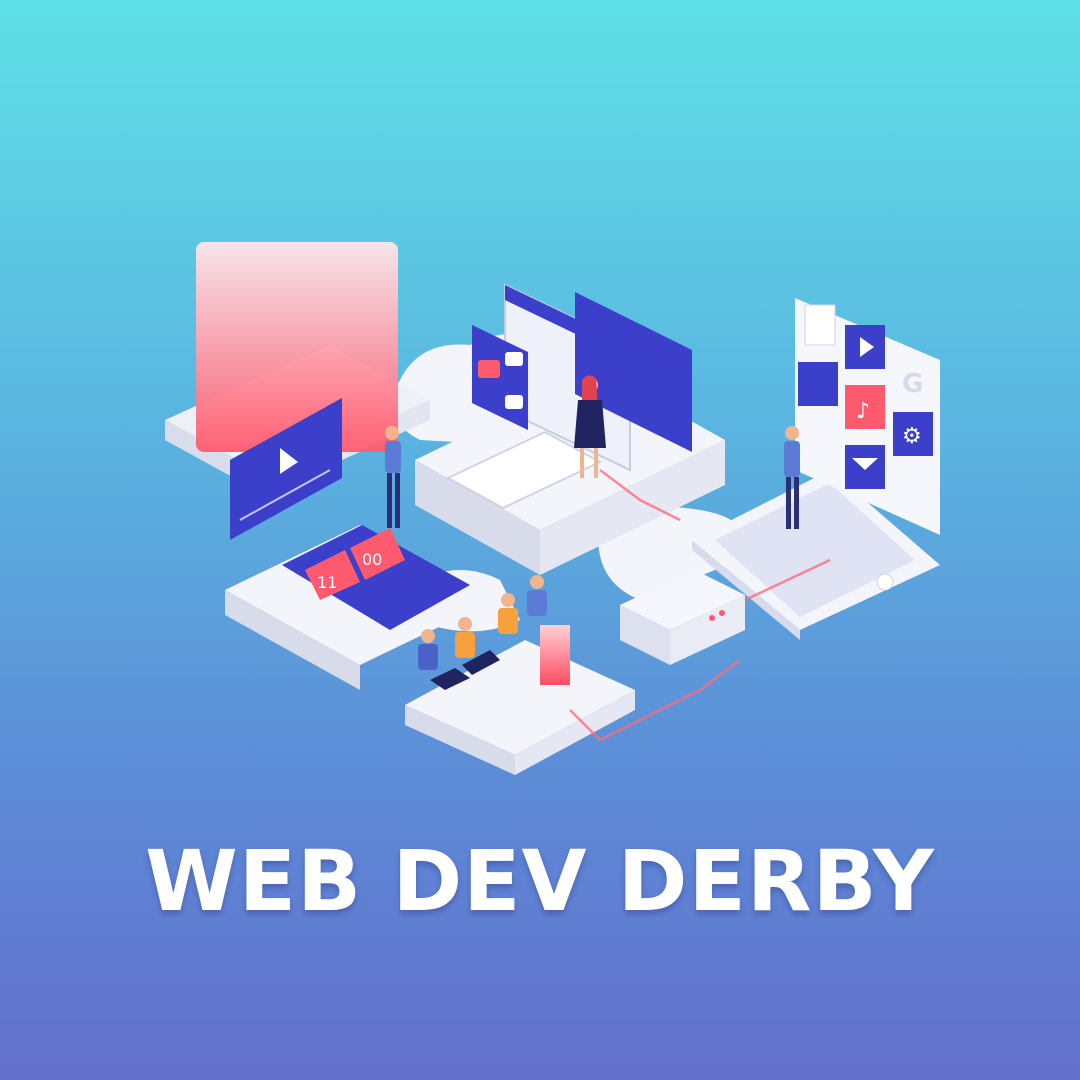 This screenshot has width=1080, height=1080. Describe the element at coordinates (818, 384) in the screenshot. I see `wifi-icon` at that location.